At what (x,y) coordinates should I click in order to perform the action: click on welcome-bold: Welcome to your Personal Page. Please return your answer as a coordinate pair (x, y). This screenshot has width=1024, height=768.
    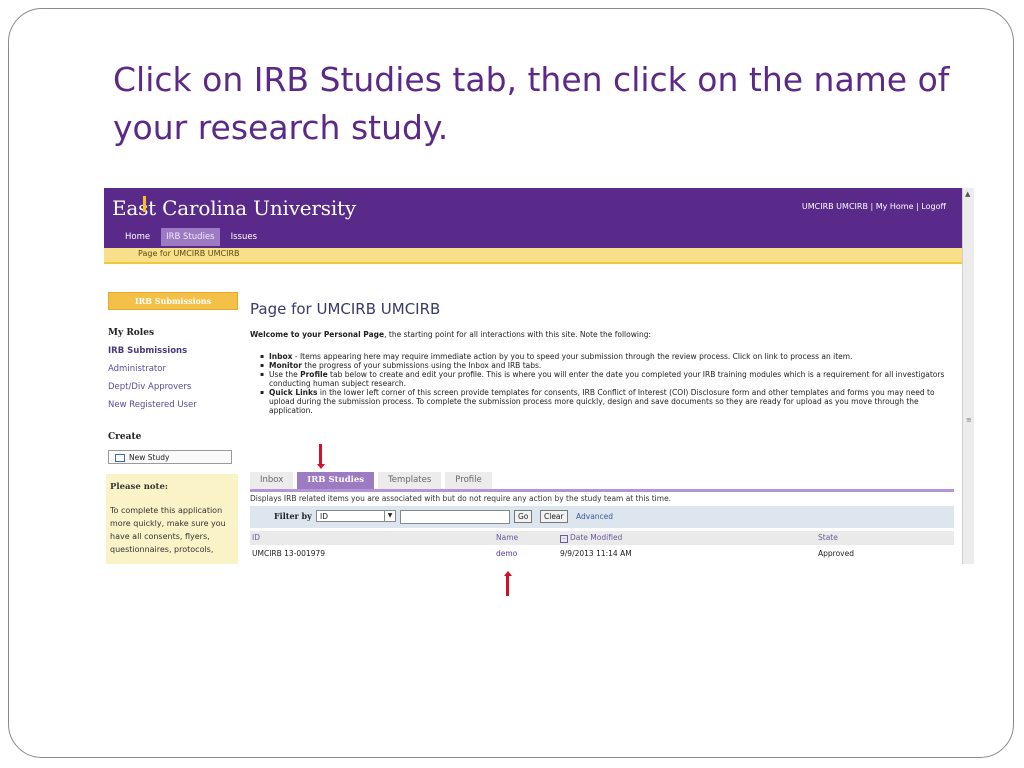
    Looking at the image, I should click on (317, 334).